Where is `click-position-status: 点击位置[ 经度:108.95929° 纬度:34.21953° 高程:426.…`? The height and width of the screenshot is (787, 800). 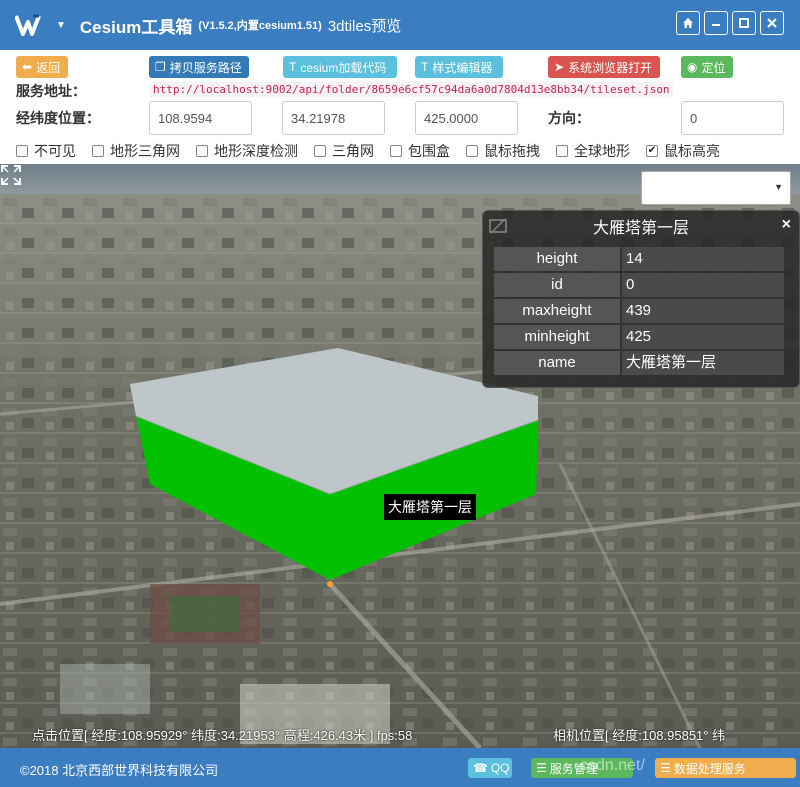 click-position-status: 点击位置[ 经度:108.95929° 纬度:34.21953° 高程:426.… is located at coordinates (222, 735).